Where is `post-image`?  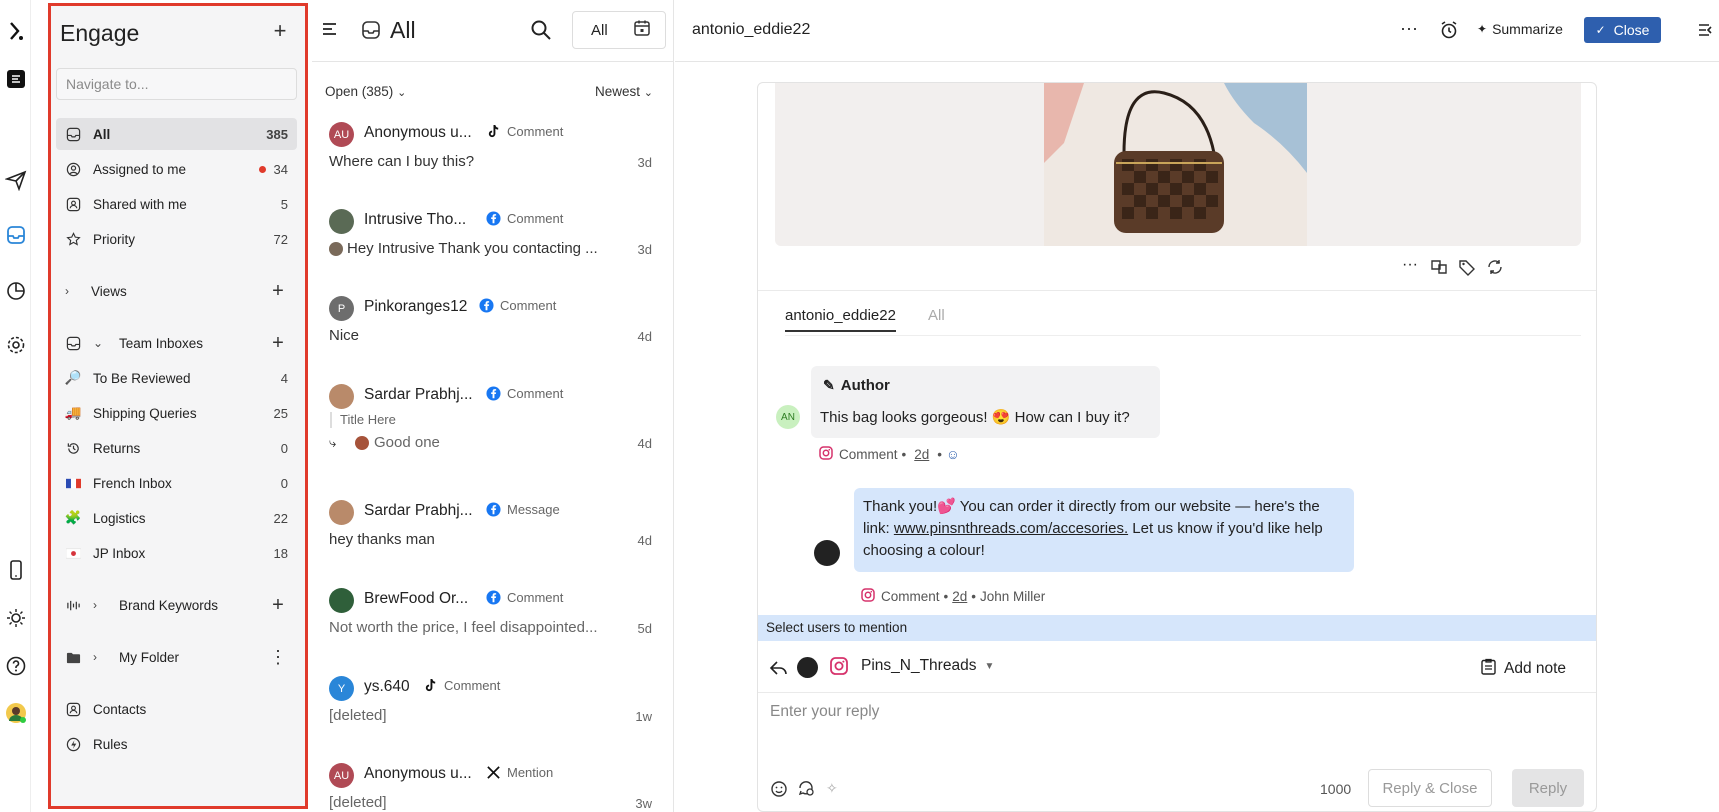 post-image is located at coordinates (1175, 164).